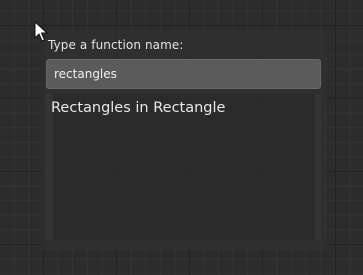 Image resolution: width=363 pixels, height=275 pixels. Describe the element at coordinates (41, 34) in the screenshot. I see `mouse-pointer-icon` at that location.